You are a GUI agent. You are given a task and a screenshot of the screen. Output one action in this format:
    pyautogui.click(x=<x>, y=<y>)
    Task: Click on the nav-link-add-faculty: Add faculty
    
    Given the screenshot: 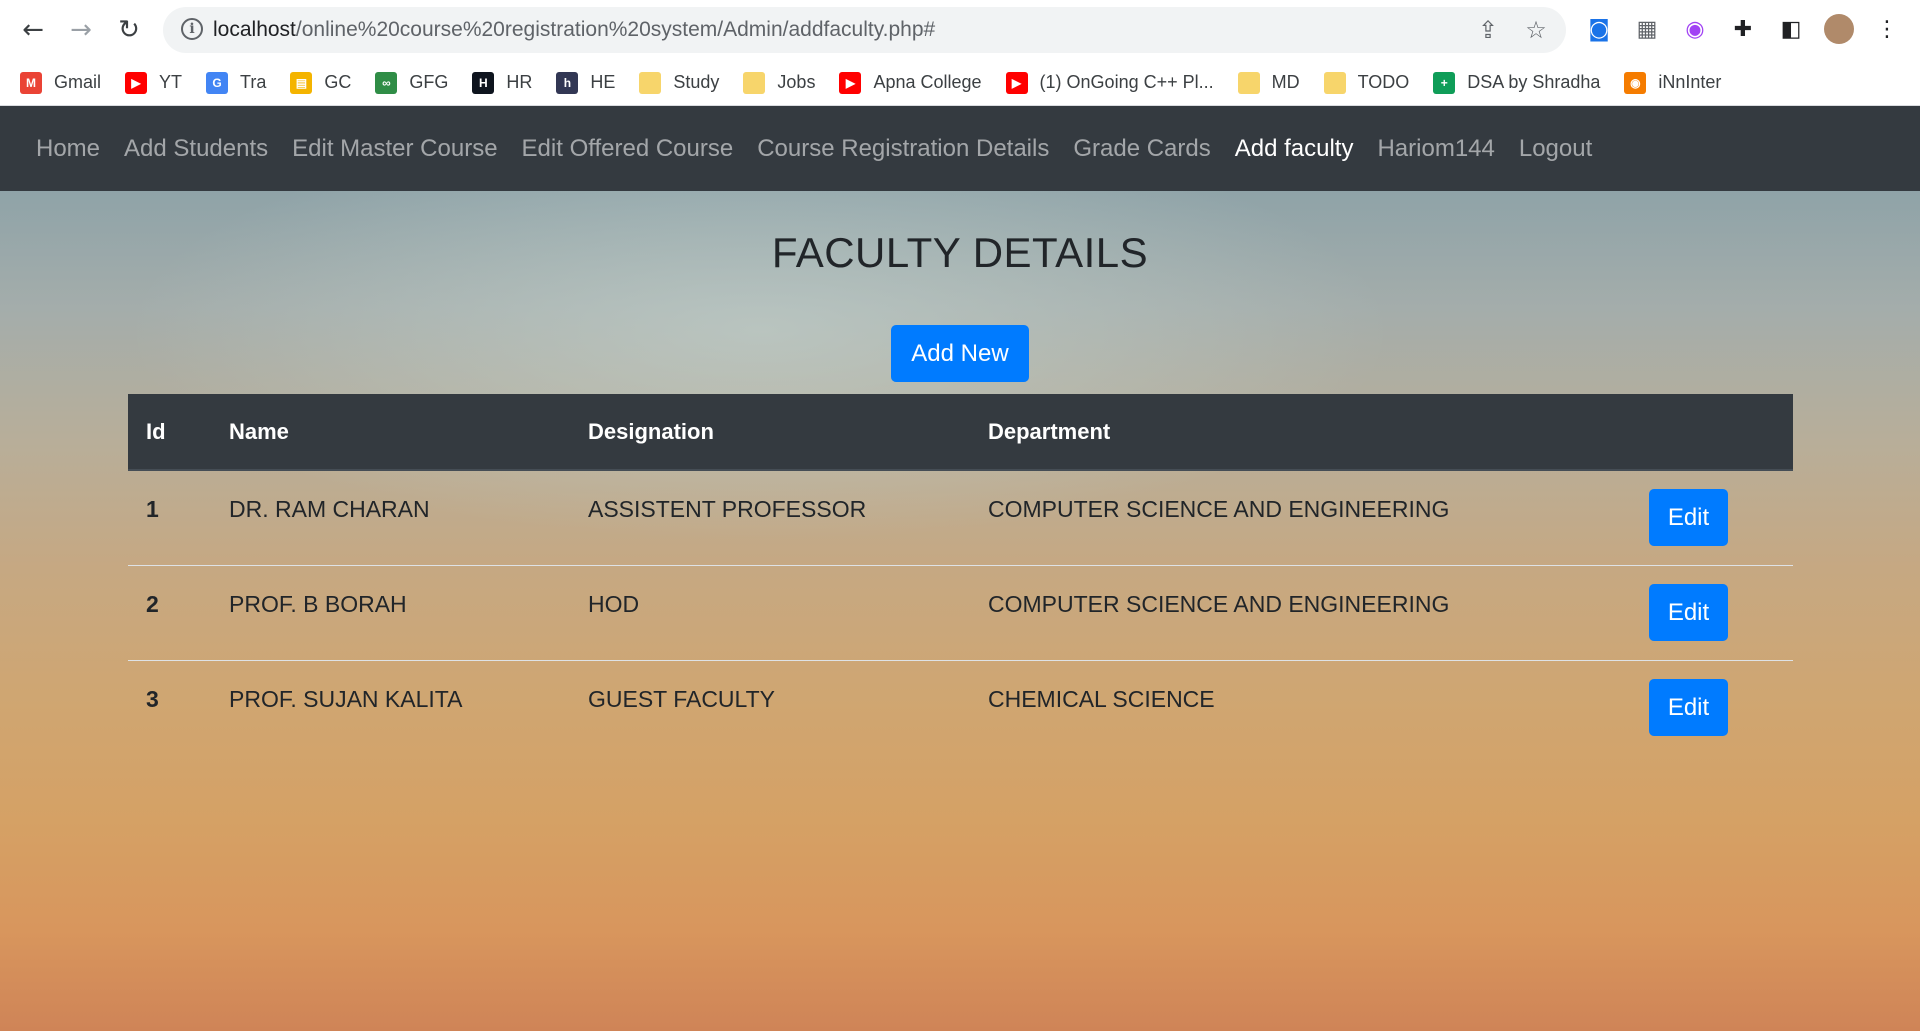 What is the action you would take?
    pyautogui.click(x=1294, y=149)
    